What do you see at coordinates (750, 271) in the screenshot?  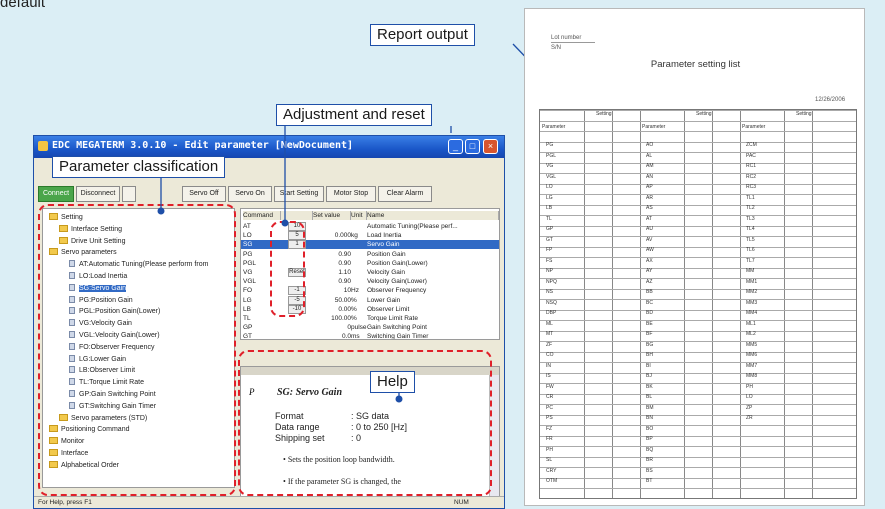 I see `report-parameter-cell: MM` at bounding box center [750, 271].